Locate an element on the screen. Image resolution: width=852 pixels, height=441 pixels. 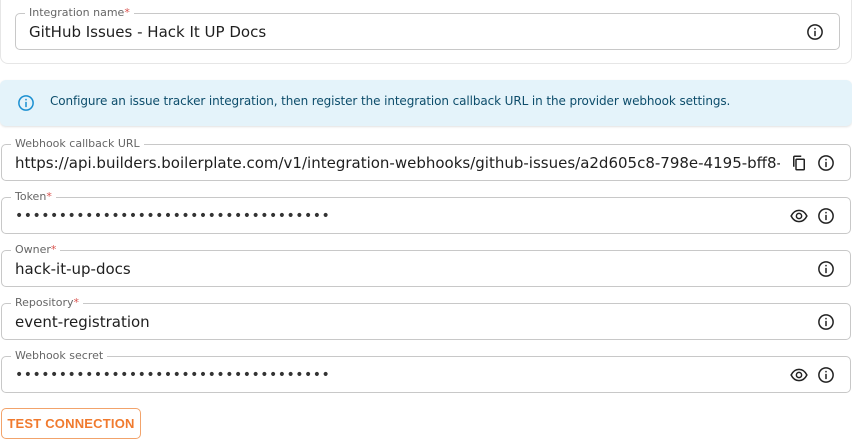
repository-field: Repository* event-registration is located at coordinates (426, 318).